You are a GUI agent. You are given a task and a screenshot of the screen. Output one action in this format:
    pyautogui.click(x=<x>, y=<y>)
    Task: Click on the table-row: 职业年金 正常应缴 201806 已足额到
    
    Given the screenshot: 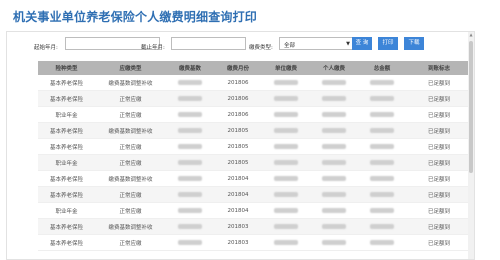 What is the action you would take?
    pyautogui.click(x=255, y=114)
    